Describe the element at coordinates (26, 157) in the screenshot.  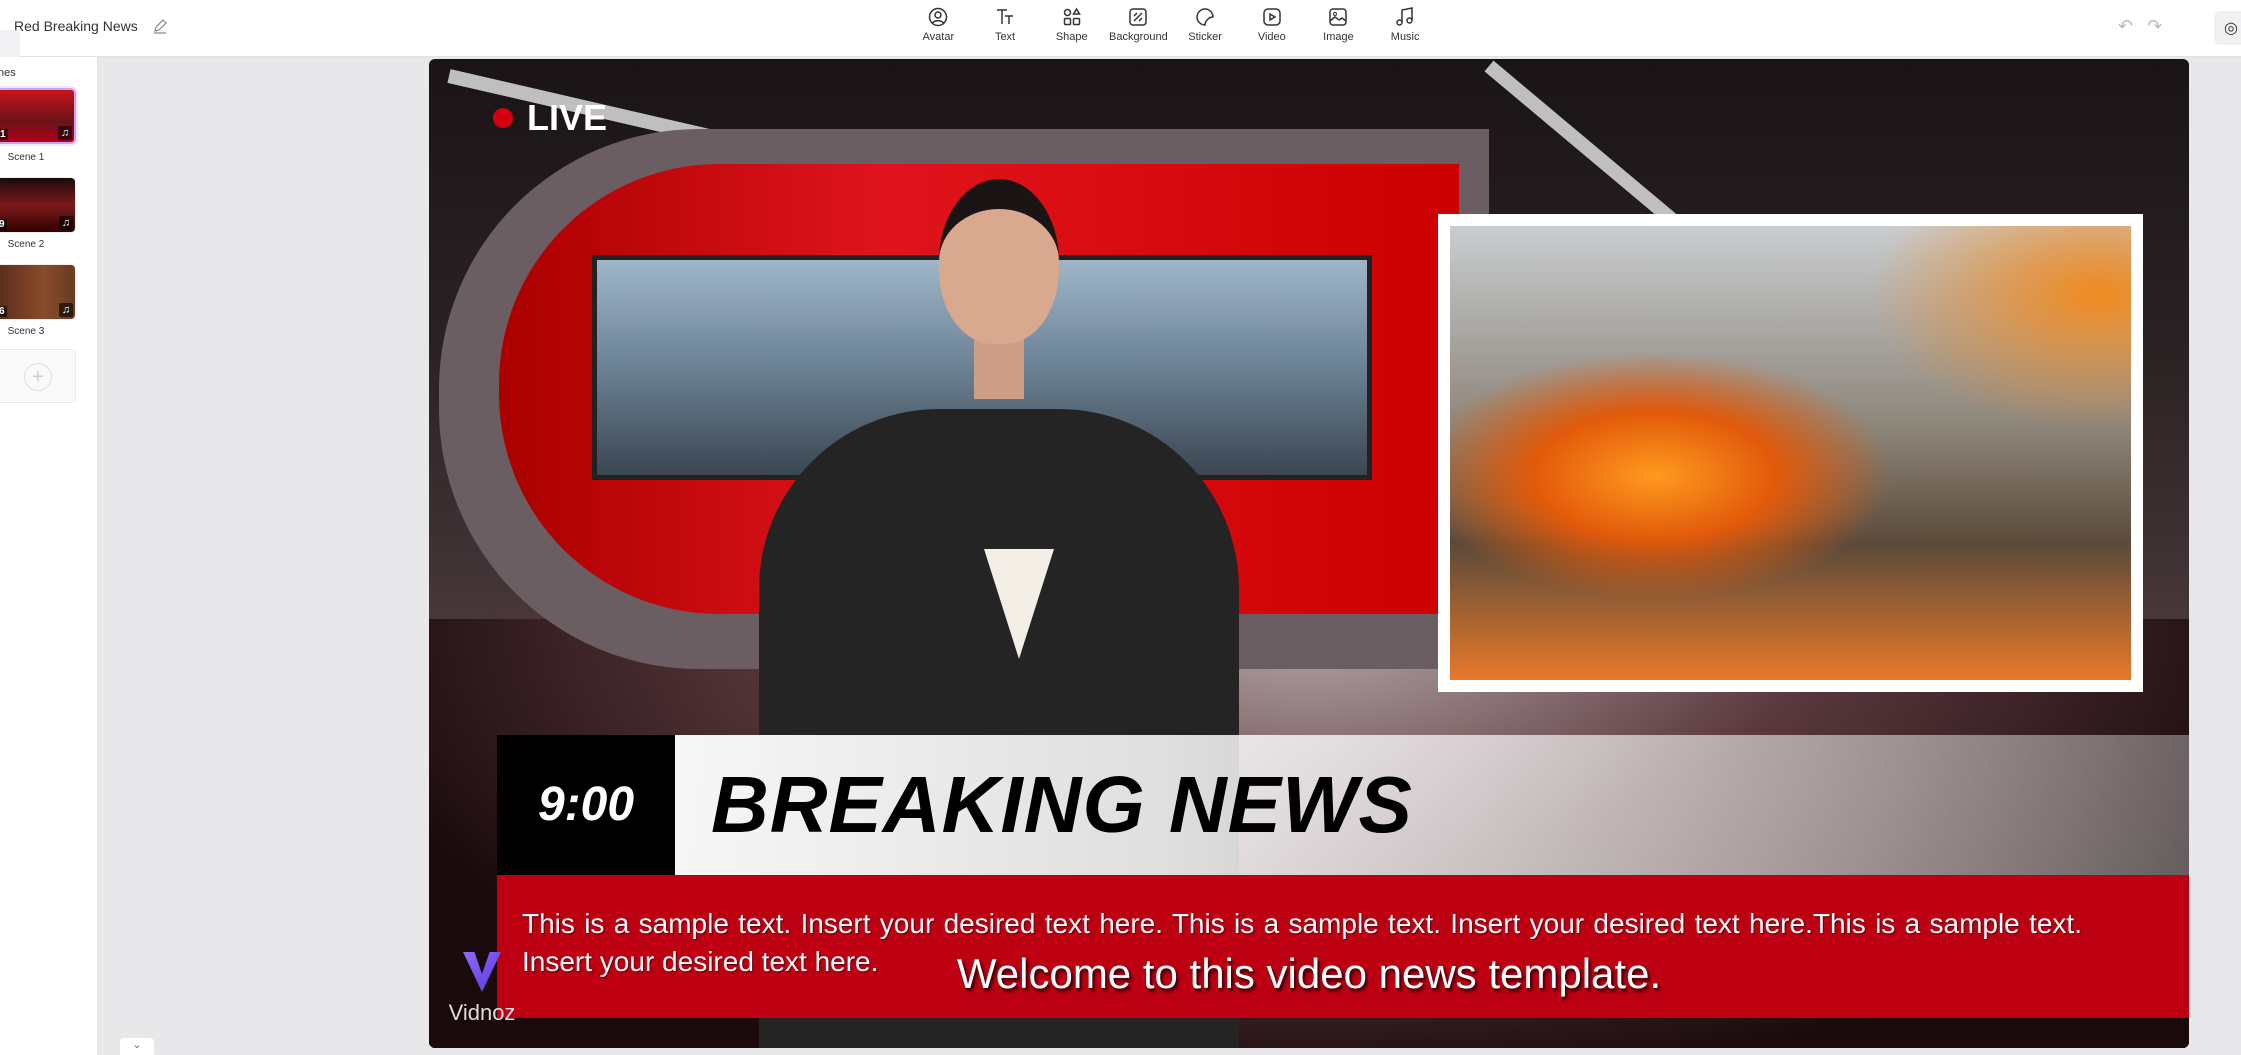
I see `scene-label: Scene 1` at that location.